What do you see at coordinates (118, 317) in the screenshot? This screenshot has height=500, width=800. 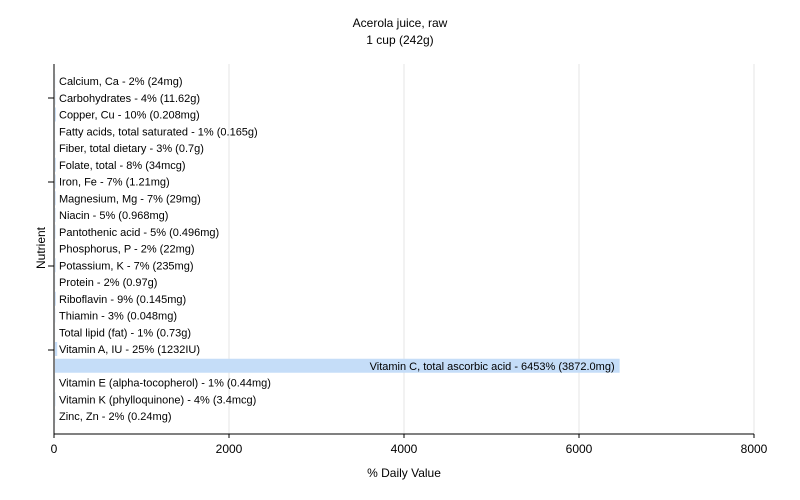 I see `bar-label: Thiamin - 3% (0.048mg)` at bounding box center [118, 317].